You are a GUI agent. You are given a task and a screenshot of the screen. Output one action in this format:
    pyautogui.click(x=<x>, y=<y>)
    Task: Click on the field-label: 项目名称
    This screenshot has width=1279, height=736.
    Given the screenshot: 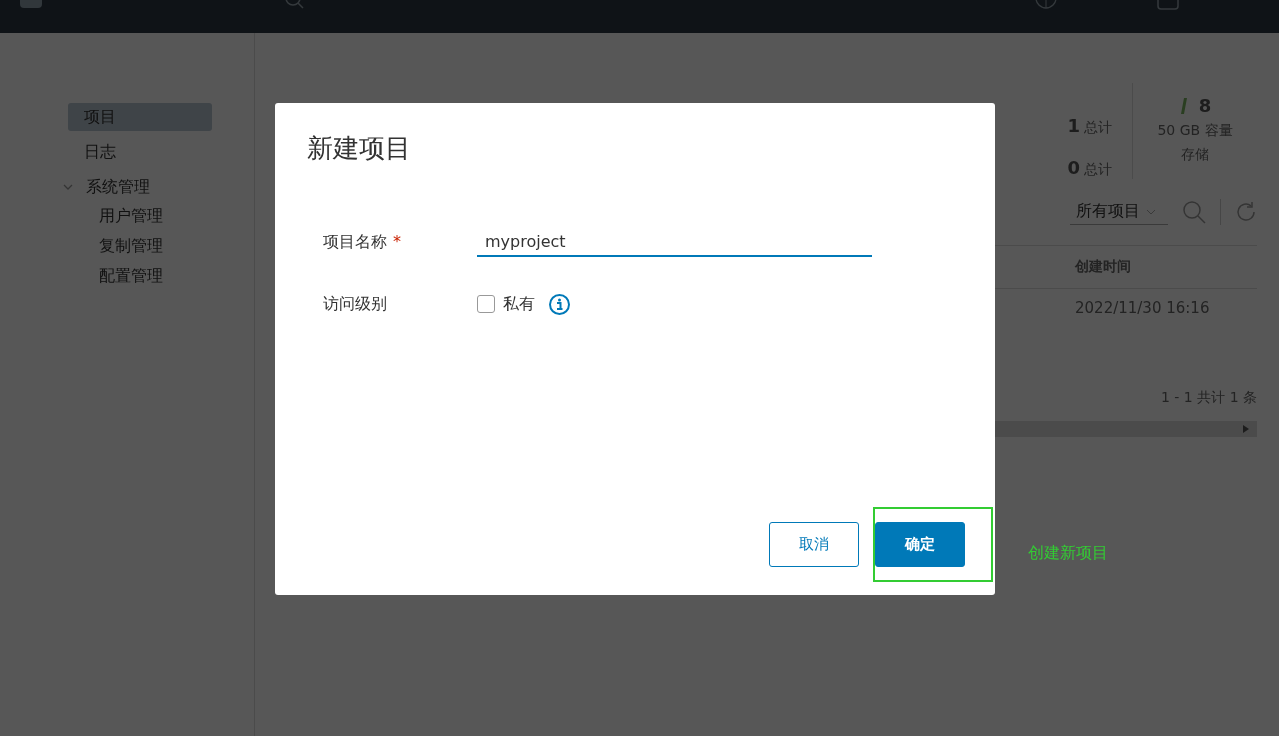 What is the action you would take?
    pyautogui.click(x=355, y=242)
    